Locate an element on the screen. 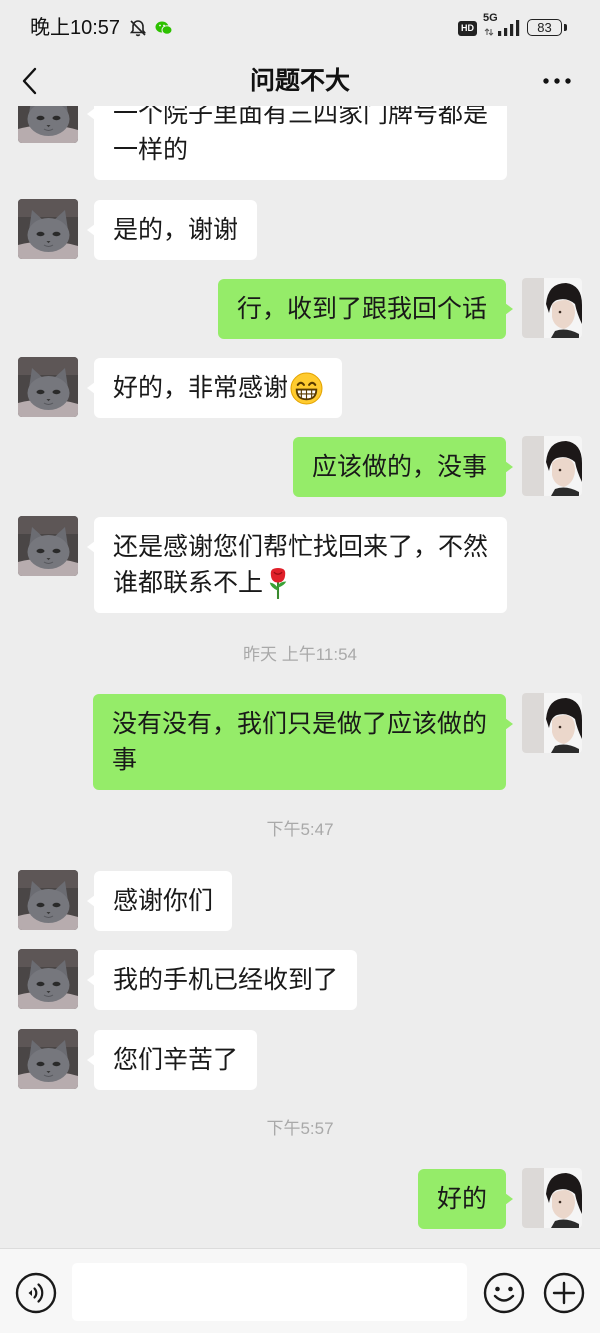 This screenshot has width=600, height=1333. message-row: 行，收到了跟我回个话 is located at coordinates (300, 309).